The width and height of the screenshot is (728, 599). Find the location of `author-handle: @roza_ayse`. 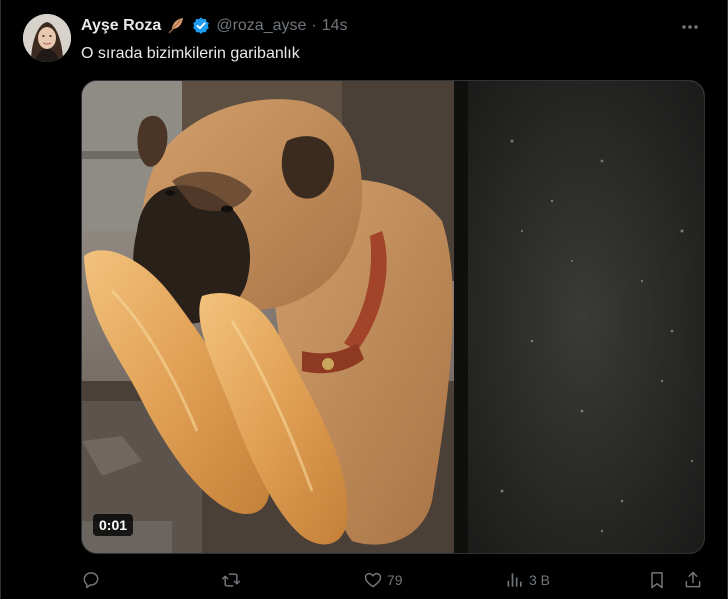

author-handle: @roza_ayse is located at coordinates (261, 26).